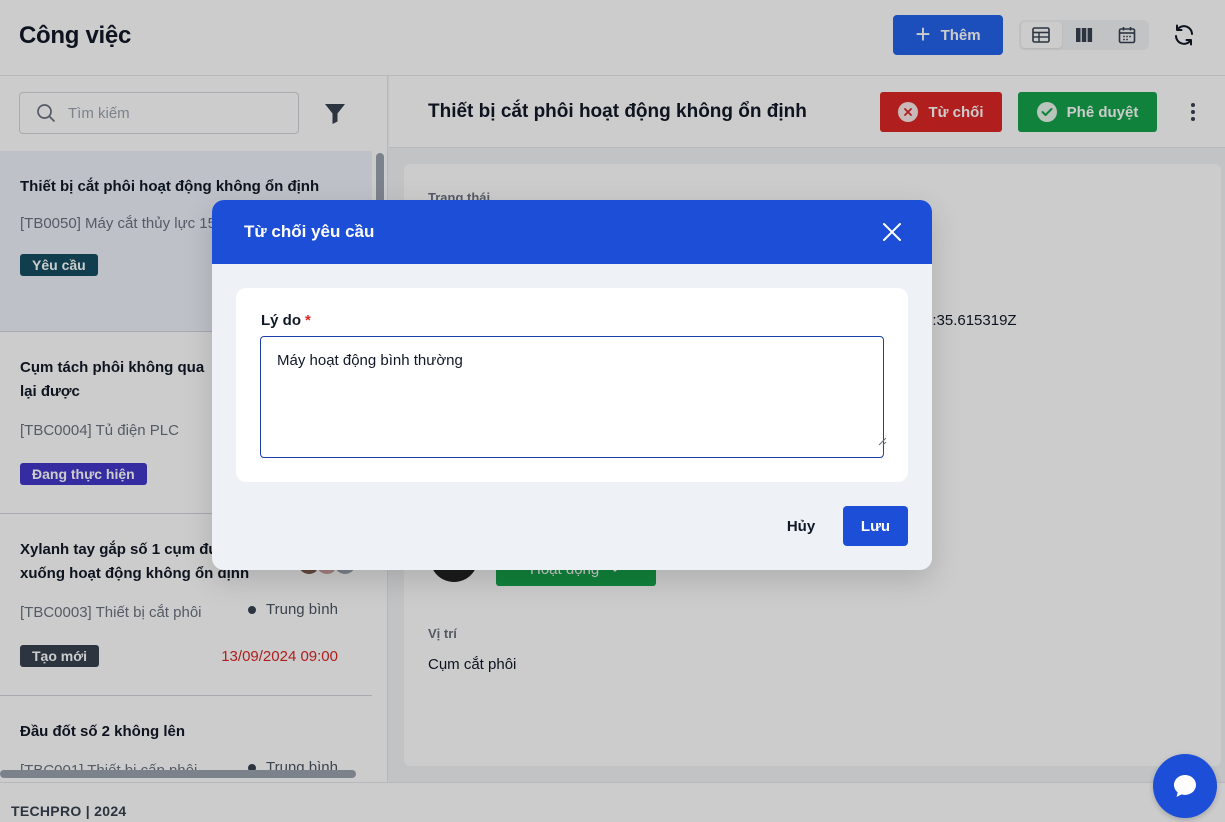 This screenshot has height=822, width=1225. Describe the element at coordinates (572, 232) in the screenshot. I see `dialog-header: Từ chối yêu cầu` at that location.